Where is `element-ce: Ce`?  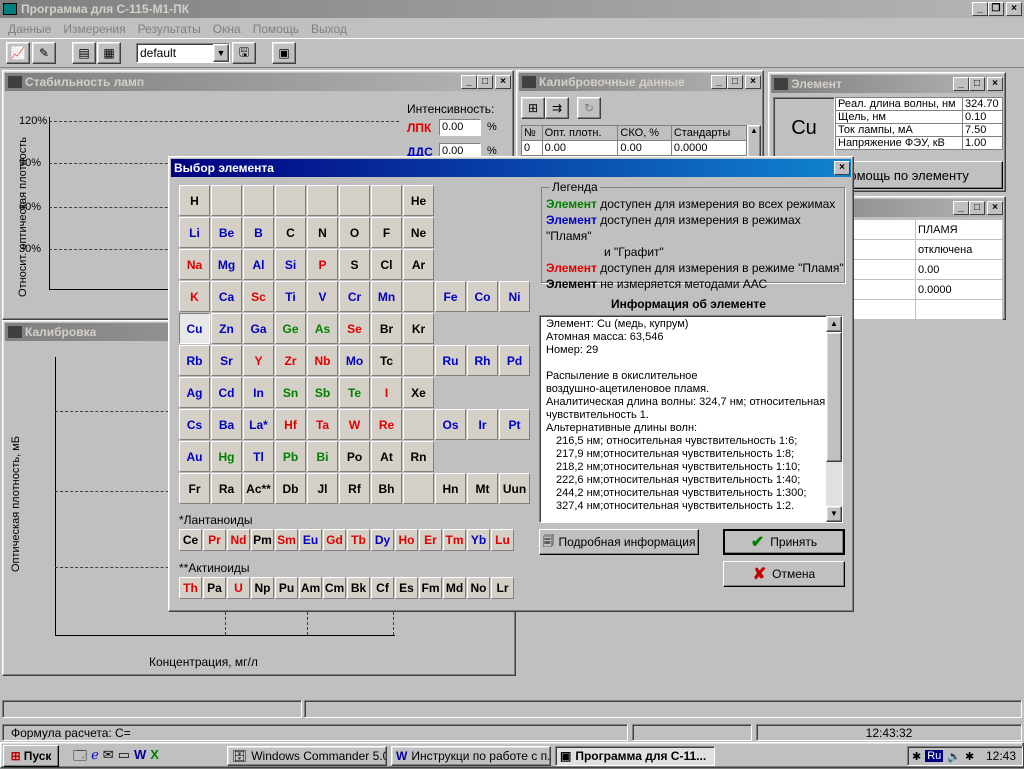
element-ce: Ce is located at coordinates (190, 540).